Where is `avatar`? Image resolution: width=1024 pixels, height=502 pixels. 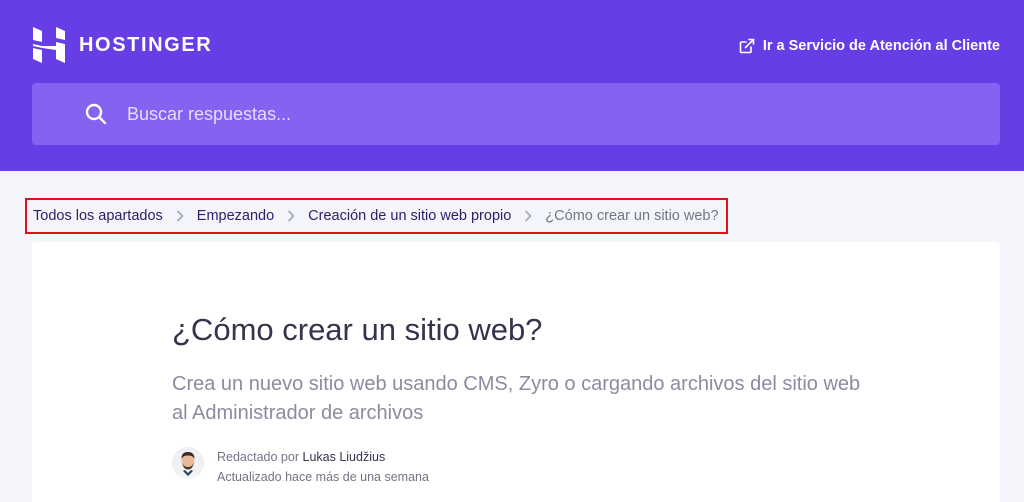
avatar is located at coordinates (188, 463).